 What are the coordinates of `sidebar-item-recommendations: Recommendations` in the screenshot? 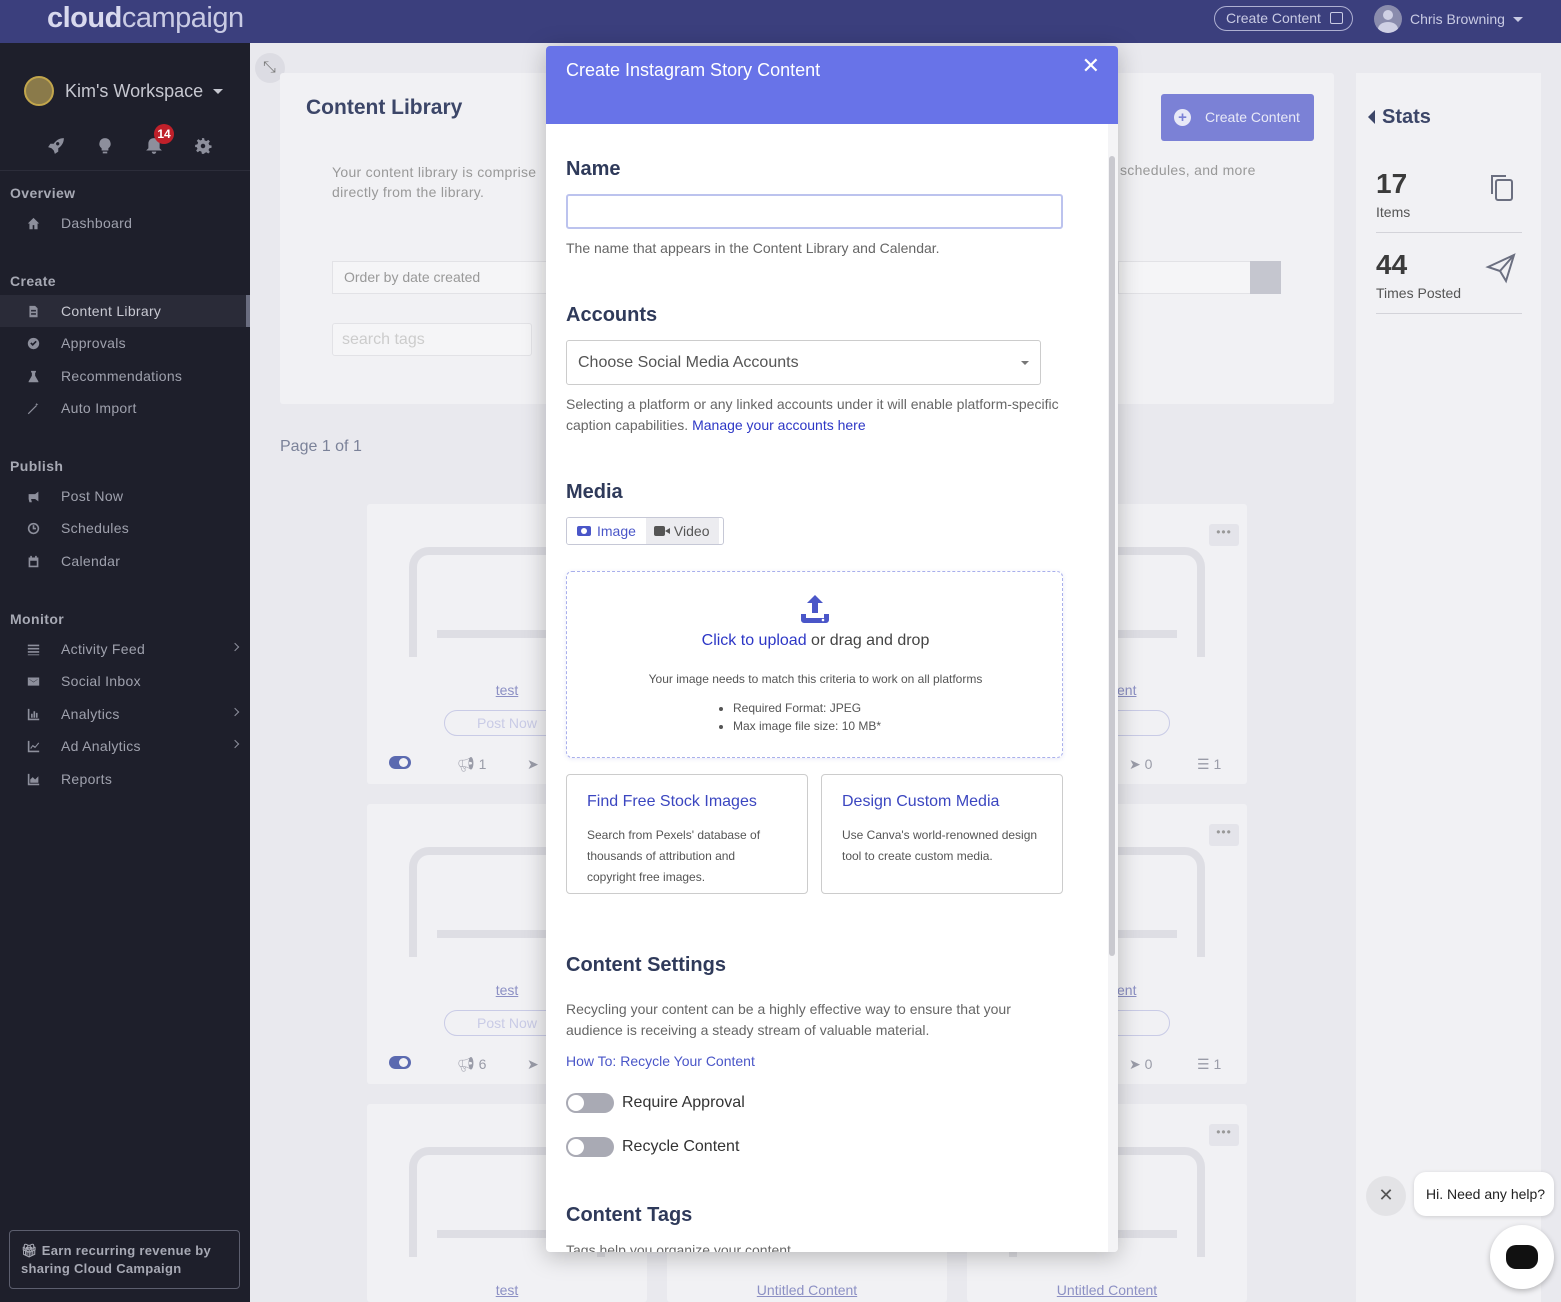 It's located at (125, 376).